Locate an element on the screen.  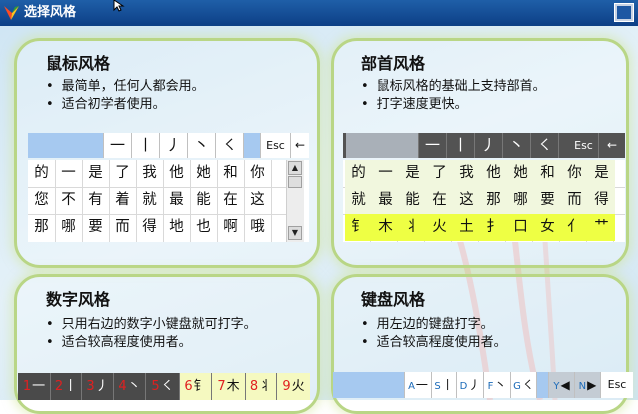
number-key: 6钅 is located at coordinates (196, 386).